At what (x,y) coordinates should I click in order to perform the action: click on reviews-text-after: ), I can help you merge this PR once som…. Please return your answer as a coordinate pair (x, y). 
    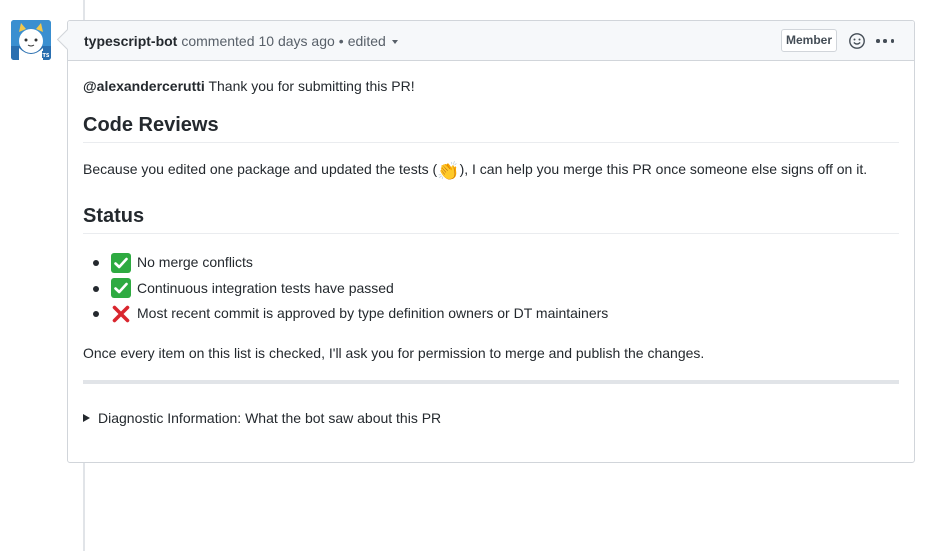
    Looking at the image, I should click on (663, 169).